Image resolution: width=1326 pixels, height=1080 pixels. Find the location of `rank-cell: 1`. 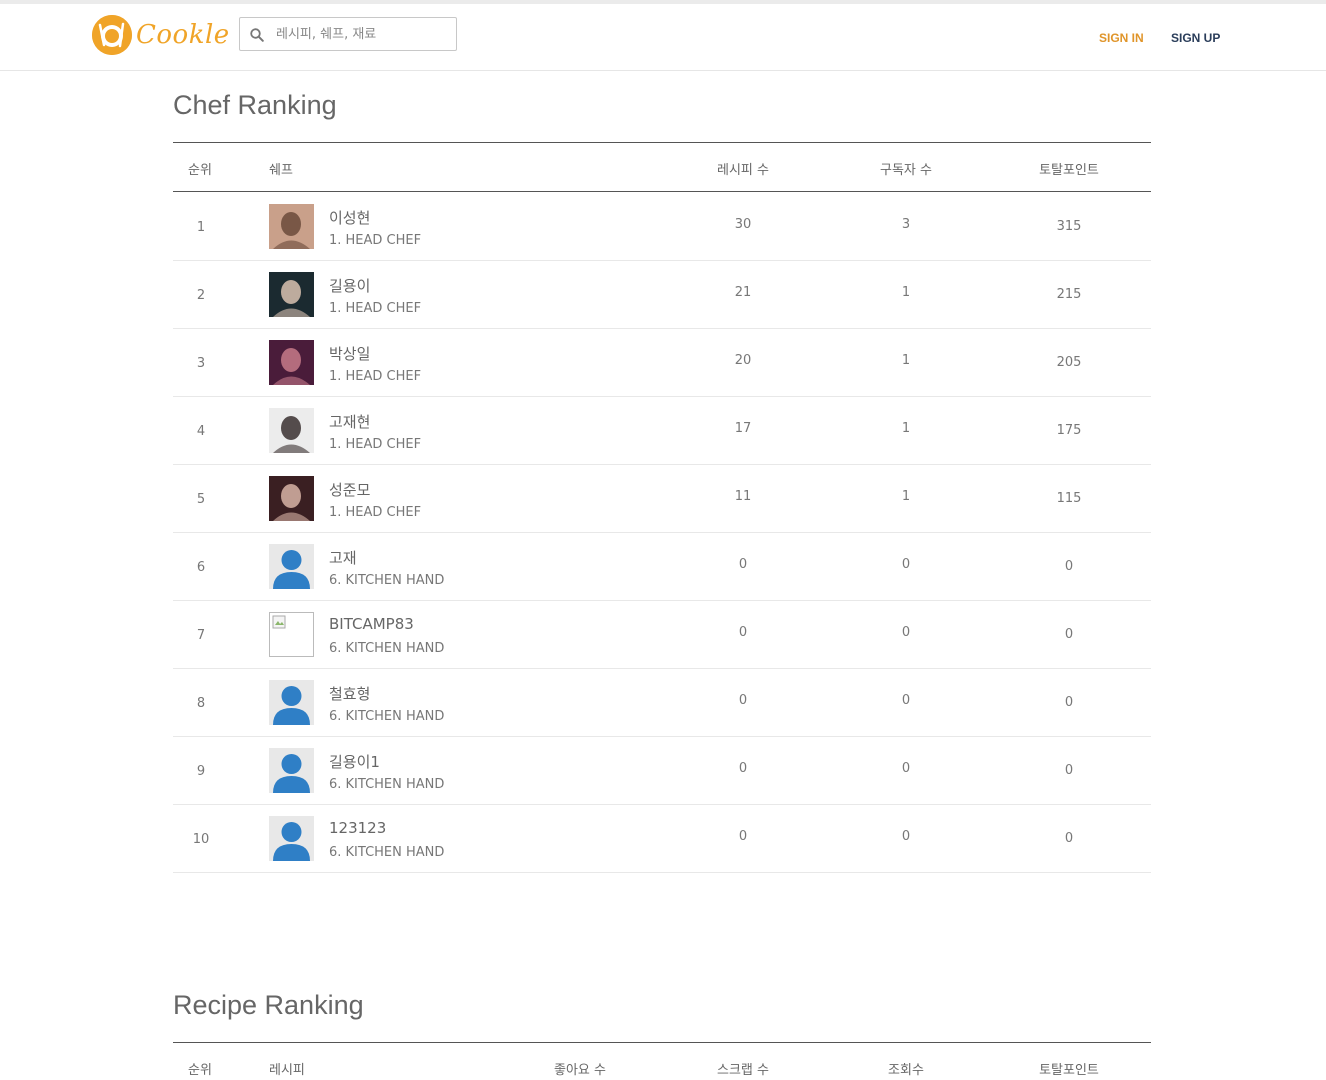

rank-cell: 1 is located at coordinates (201, 227).